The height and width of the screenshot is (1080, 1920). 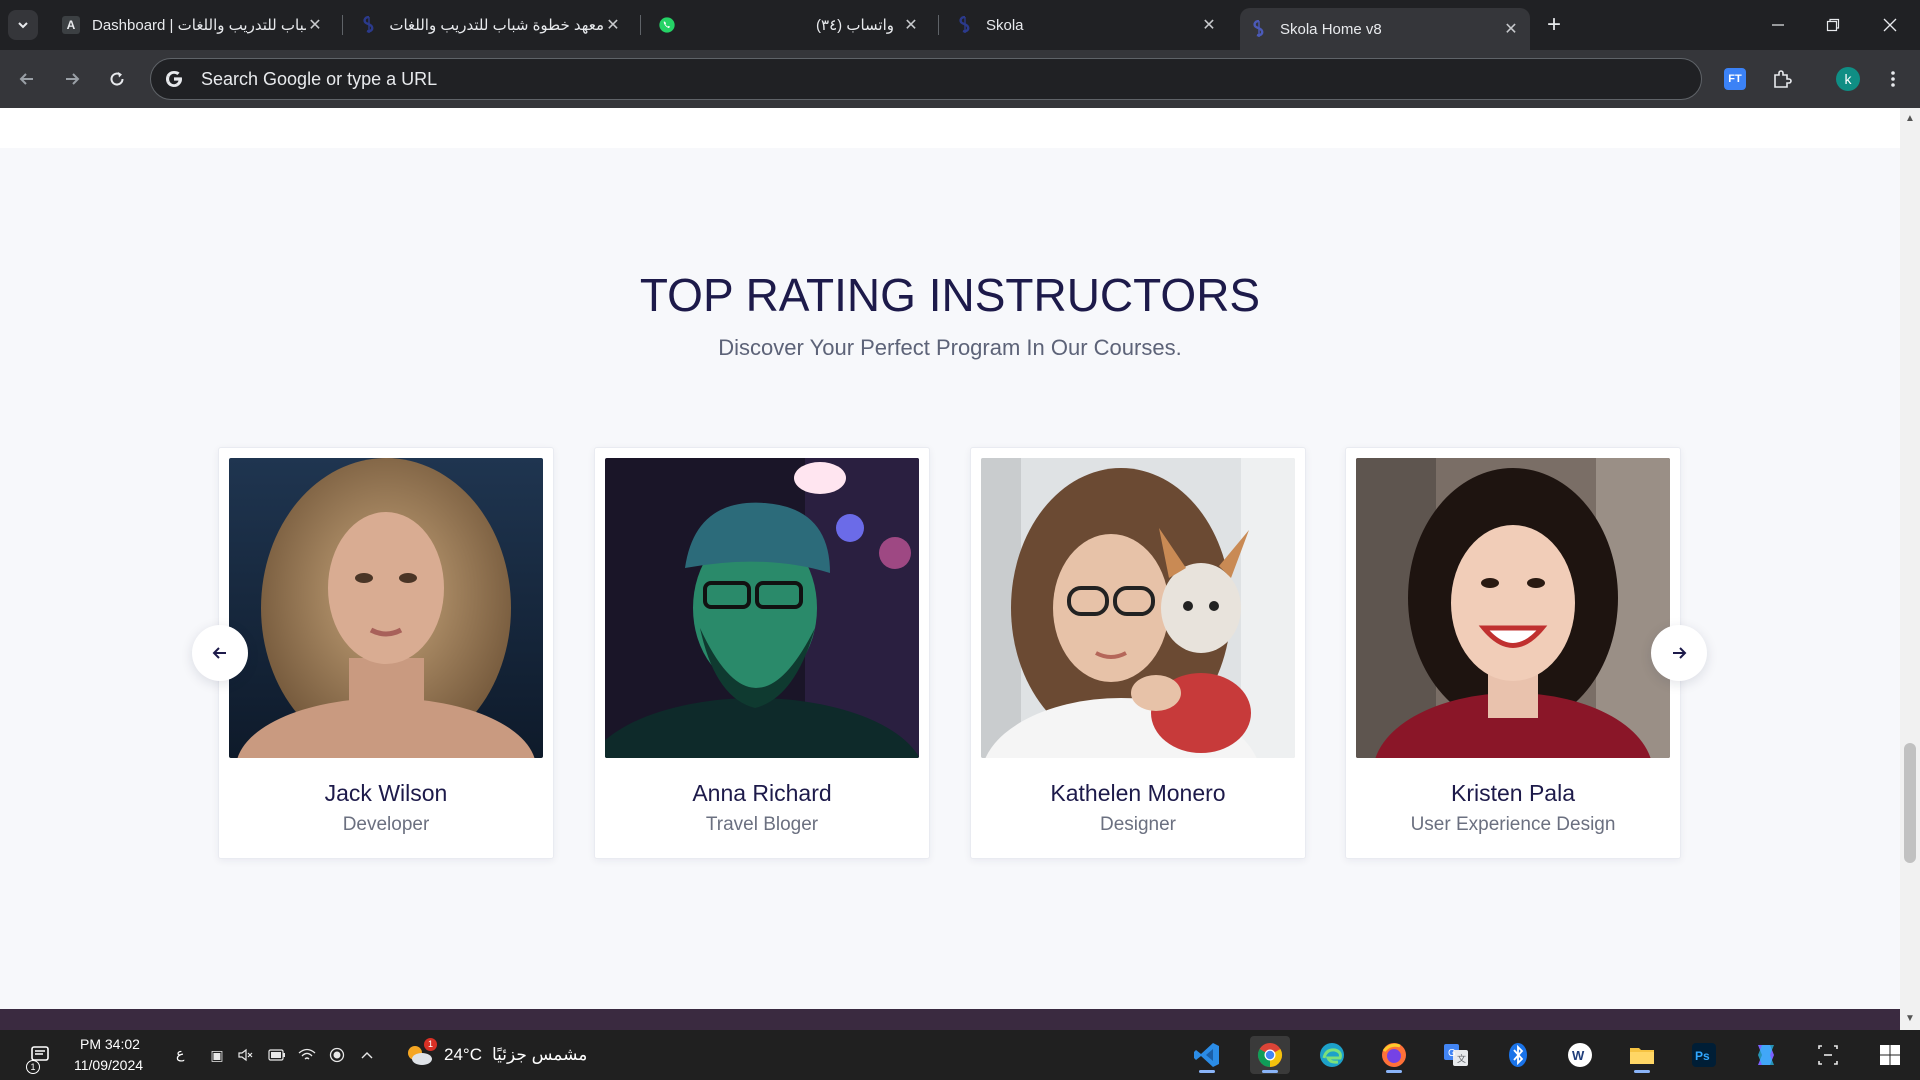 I want to click on taskbar-app-w: W, so click(x=1580, y=1055).